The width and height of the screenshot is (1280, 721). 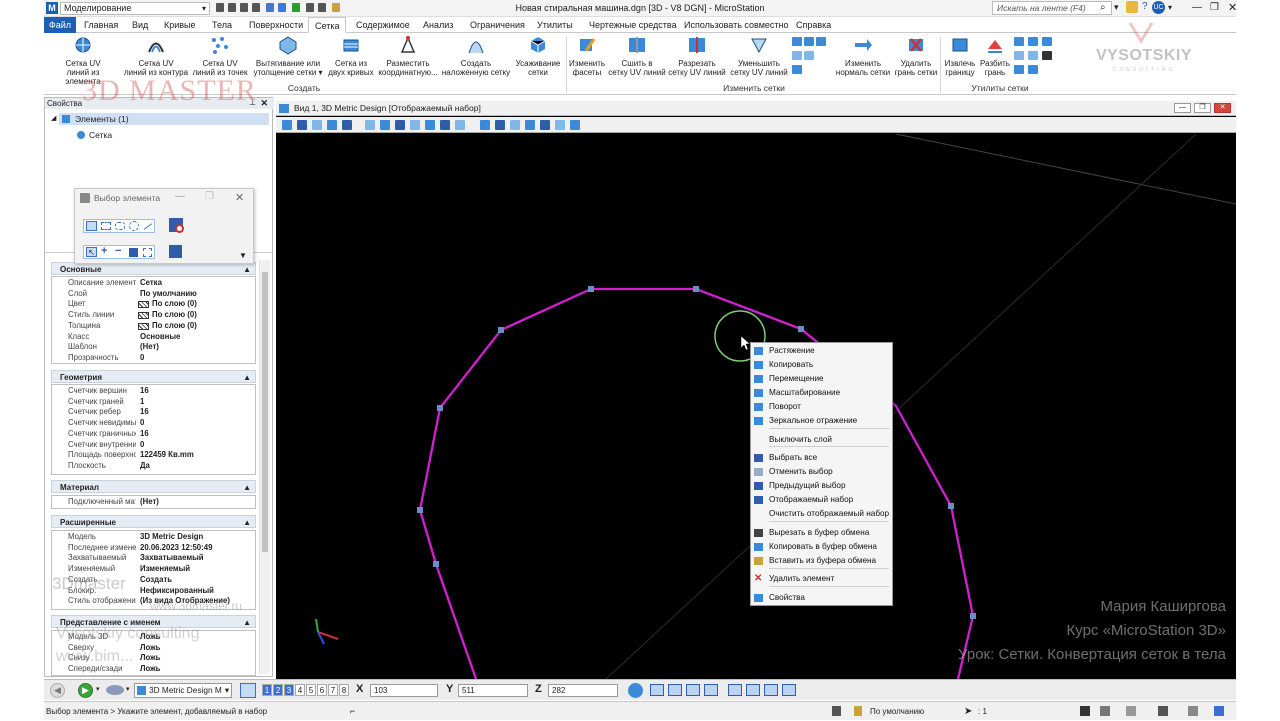 I want to click on view-next-icon, so click(x=460, y=125).